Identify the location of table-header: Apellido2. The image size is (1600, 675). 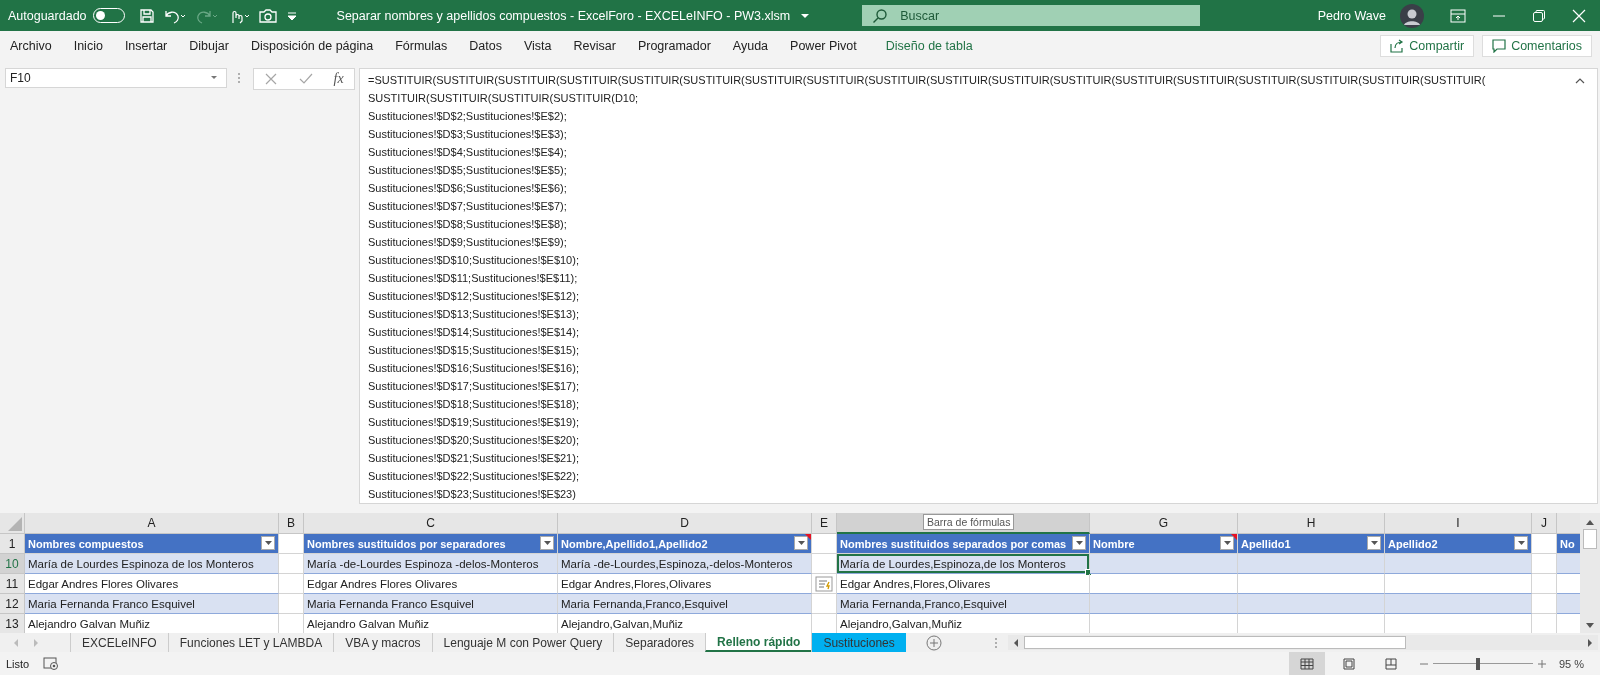
(1458, 543).